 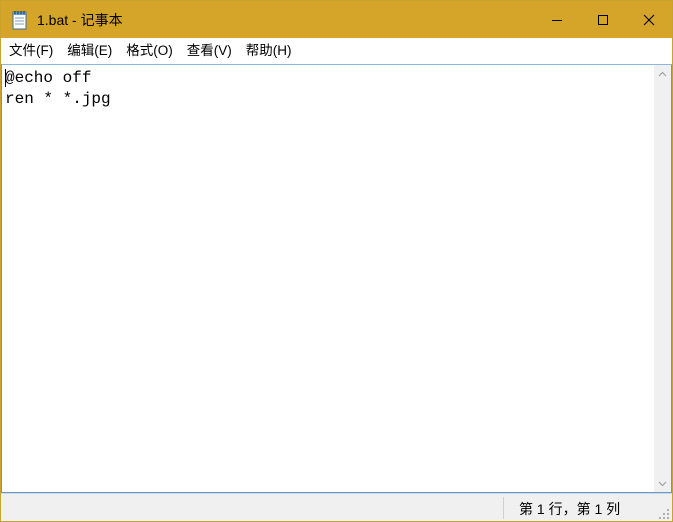 I want to click on menu-file: 文件(F), so click(x=29, y=51).